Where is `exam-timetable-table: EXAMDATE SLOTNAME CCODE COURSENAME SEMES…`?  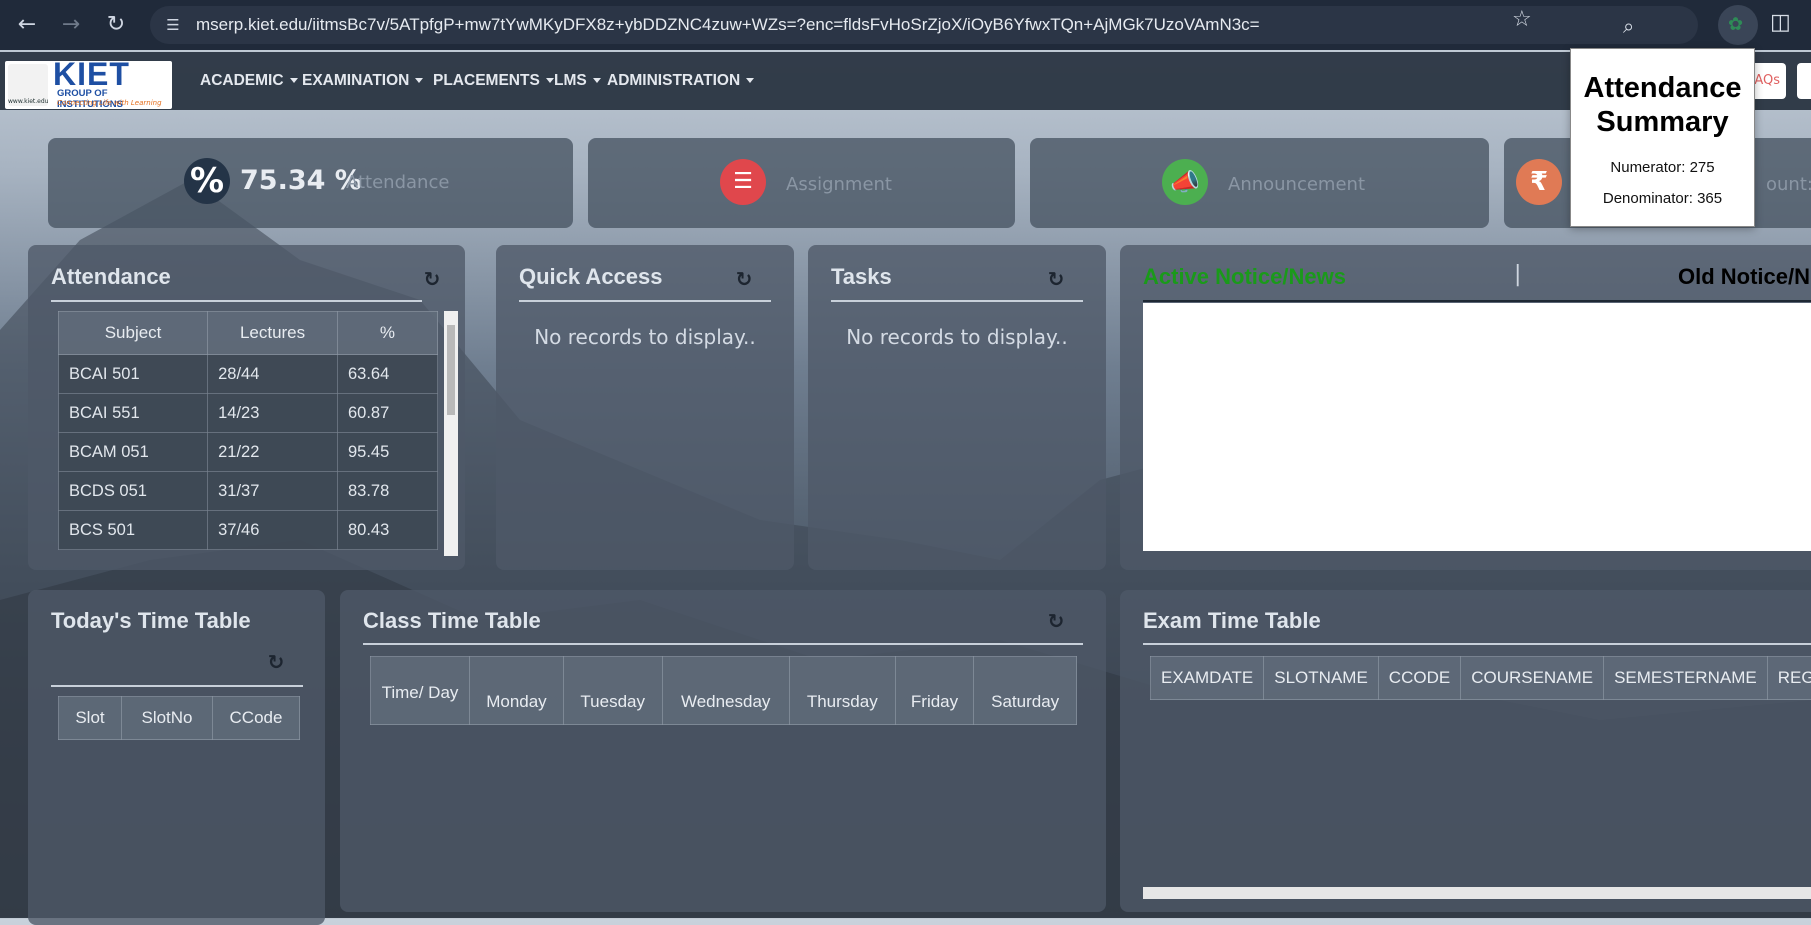
exam-timetable-table: EXAMDATE SLOTNAME CCODE COURSENAME SEMES… is located at coordinates (1480, 678).